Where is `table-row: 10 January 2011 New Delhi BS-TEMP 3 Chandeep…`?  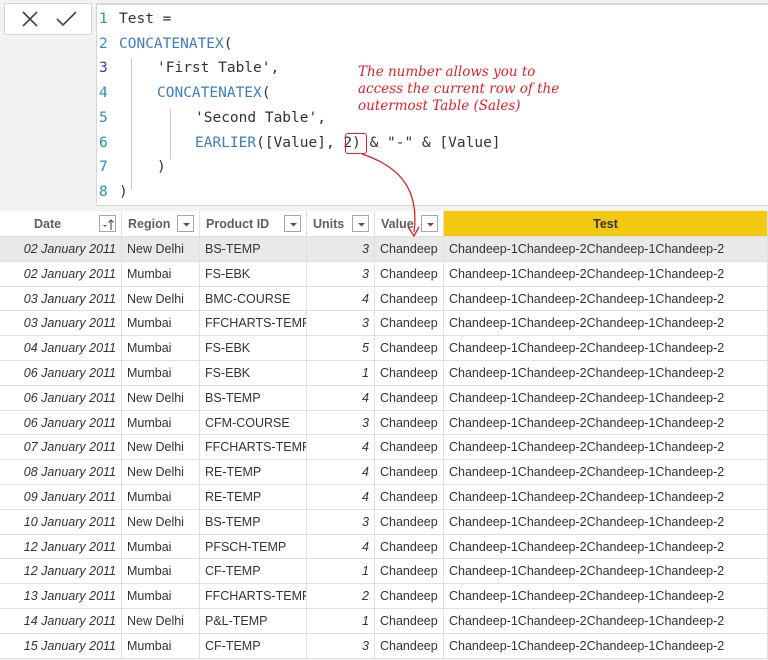
table-row: 10 January 2011 New Delhi BS-TEMP 3 Chandeep… is located at coordinates (384, 522).